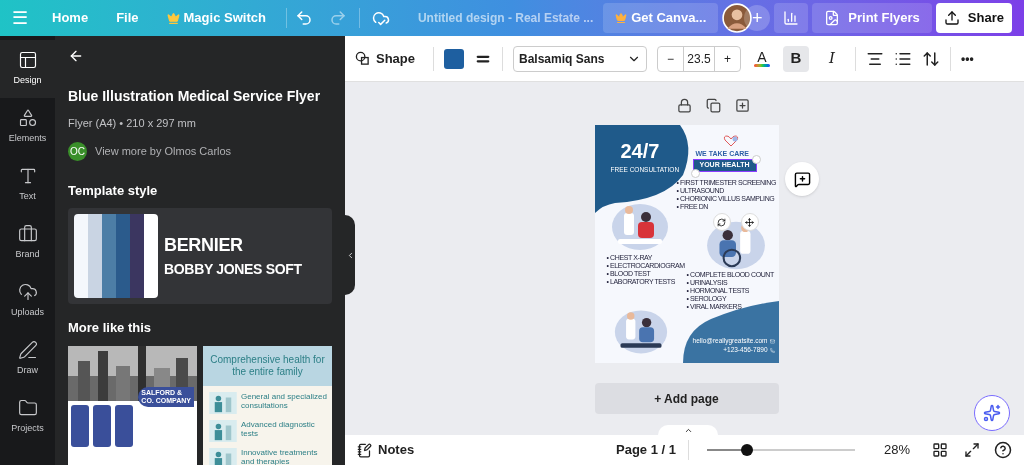 The image size is (1024, 465). I want to click on help-icon, so click(1003, 450).